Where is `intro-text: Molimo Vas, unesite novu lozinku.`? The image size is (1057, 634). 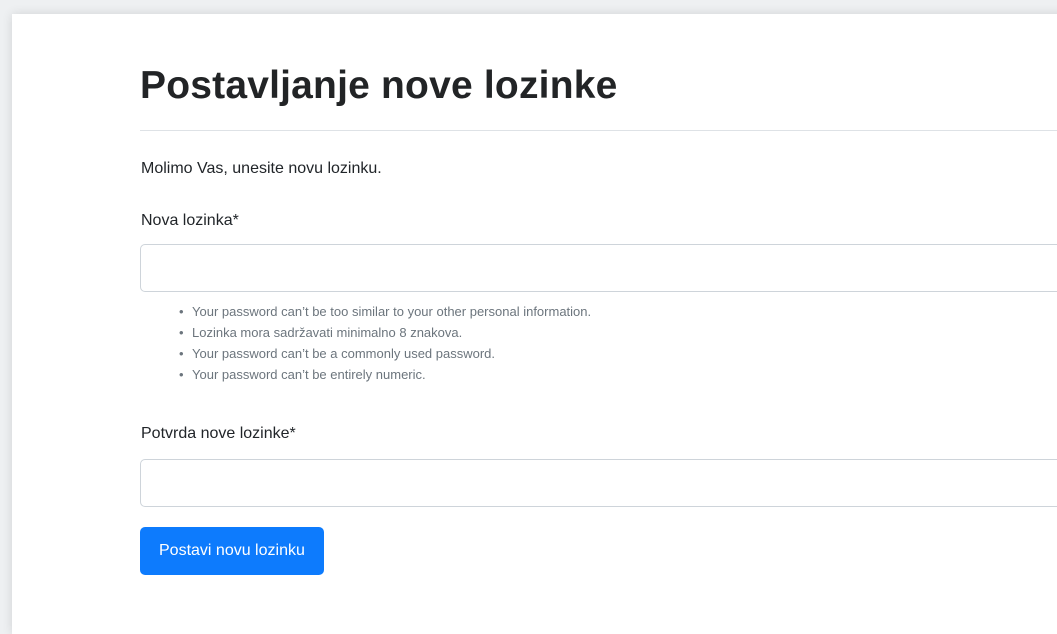 intro-text: Molimo Vas, unesite novu lozinku. is located at coordinates (261, 168).